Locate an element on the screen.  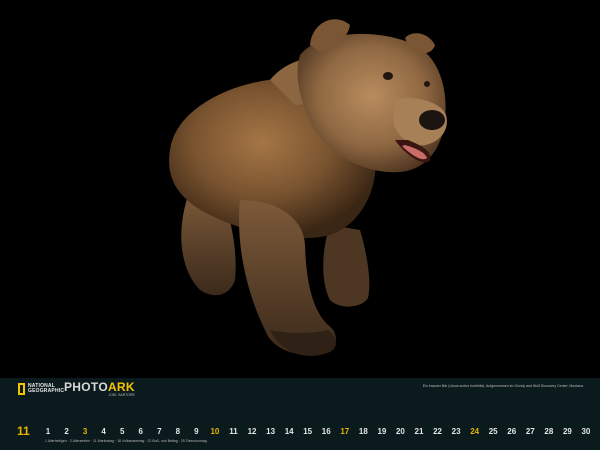
national-geographic-logo: NATIONAL GEOGRAPHIC is located at coordinates (41, 389).